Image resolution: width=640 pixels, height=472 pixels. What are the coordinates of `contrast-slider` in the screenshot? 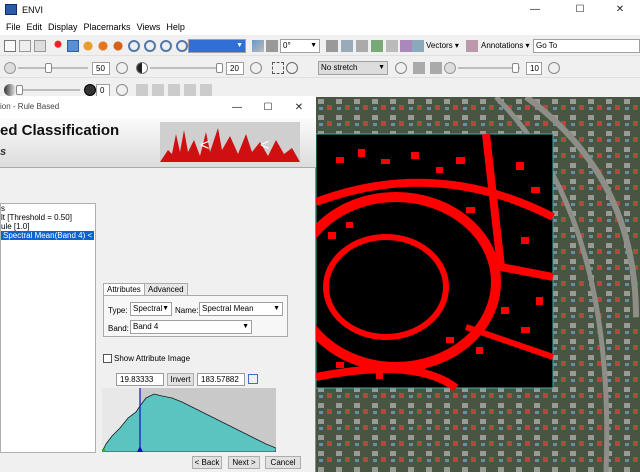 It's located at (186, 68).